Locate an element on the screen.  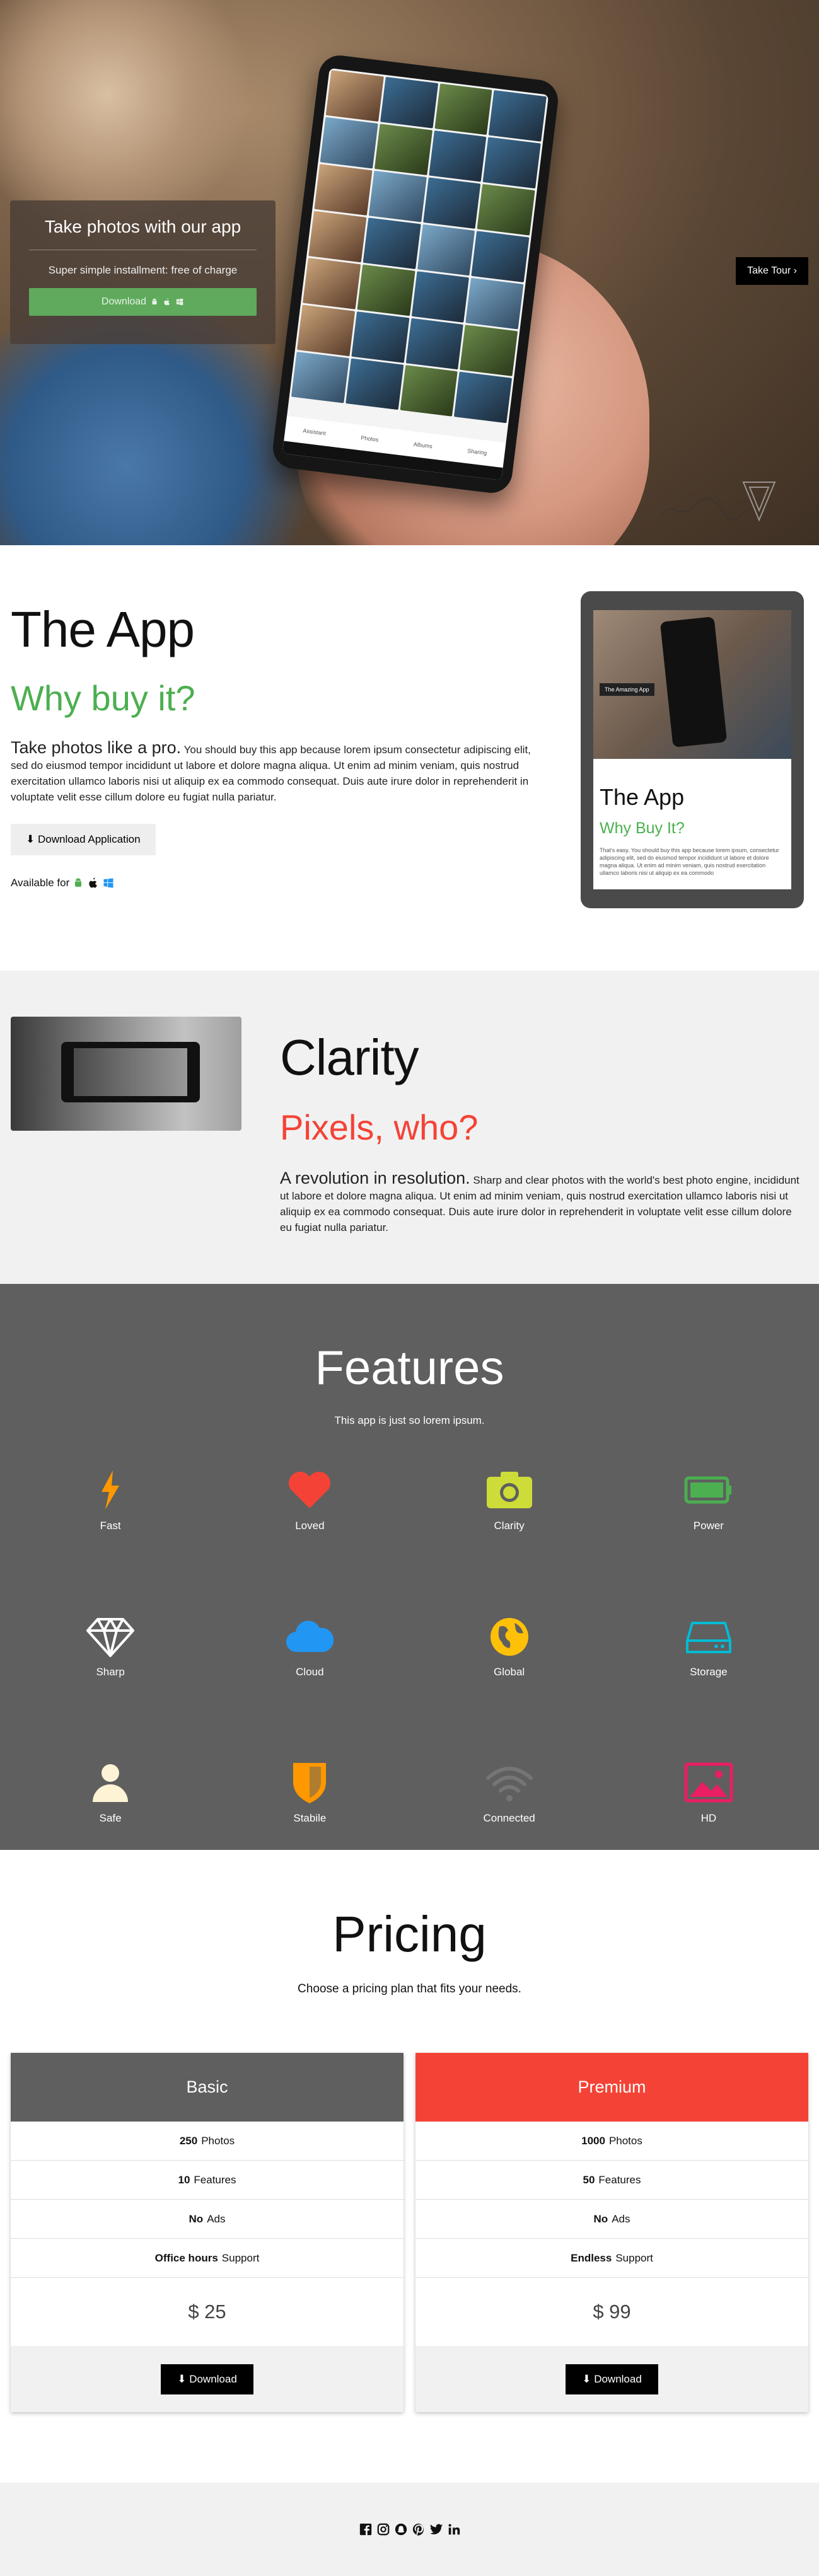
footer is located at coordinates (409, 2529).